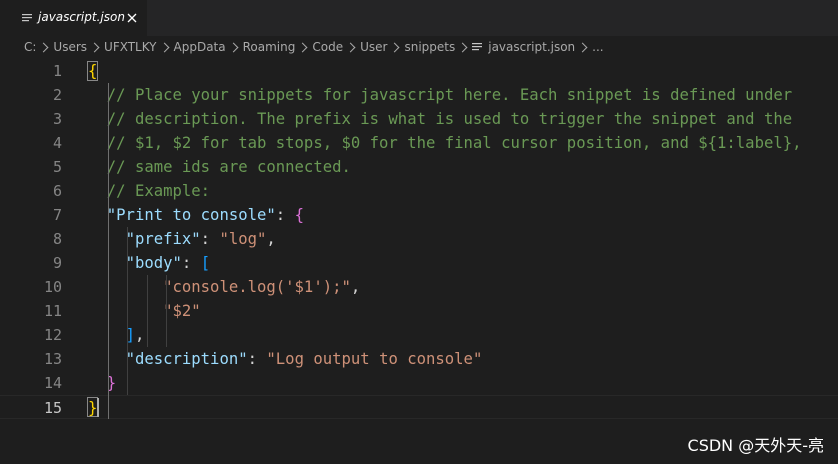 The height and width of the screenshot is (464, 838). I want to click on breadcrumb-item: Roaming, so click(269, 47).